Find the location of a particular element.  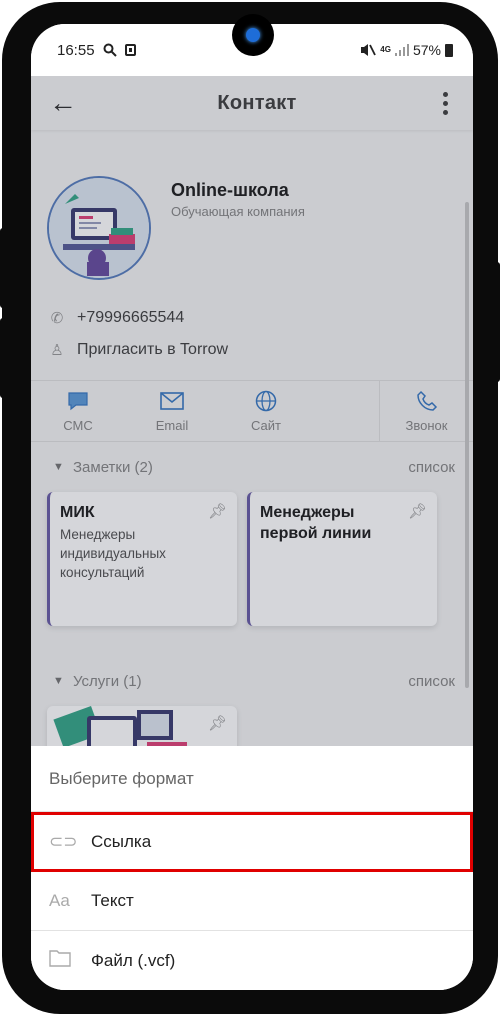

status-time: 16:55 is located at coordinates (76, 50).